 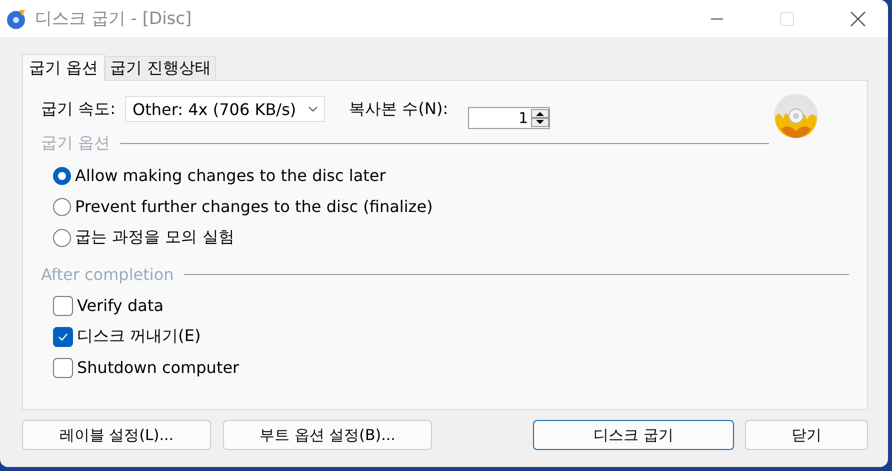 I want to click on burning-disc-icon, so click(x=796, y=116).